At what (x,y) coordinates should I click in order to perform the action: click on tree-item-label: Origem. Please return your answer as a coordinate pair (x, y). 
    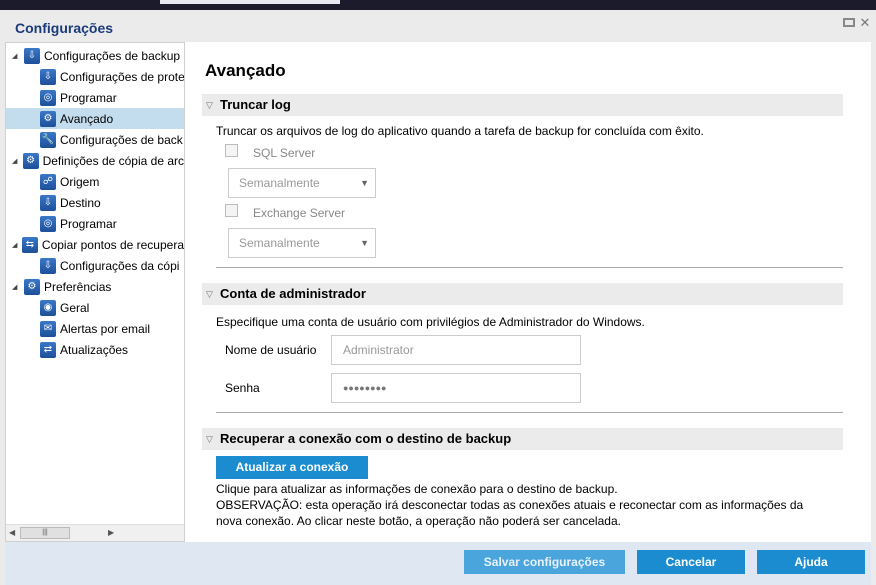
    Looking at the image, I should click on (80, 181).